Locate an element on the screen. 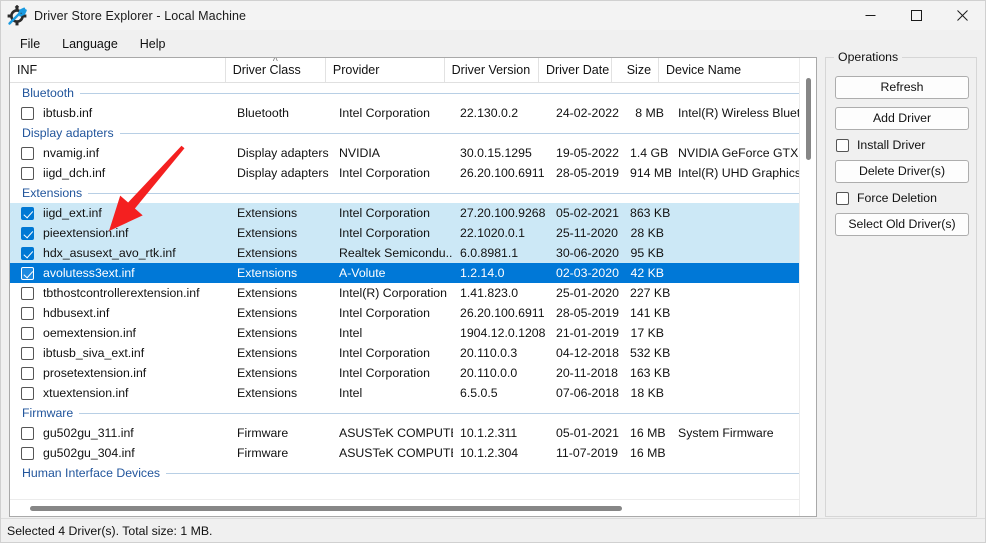  group-header: Extensions is located at coordinates (413, 193).